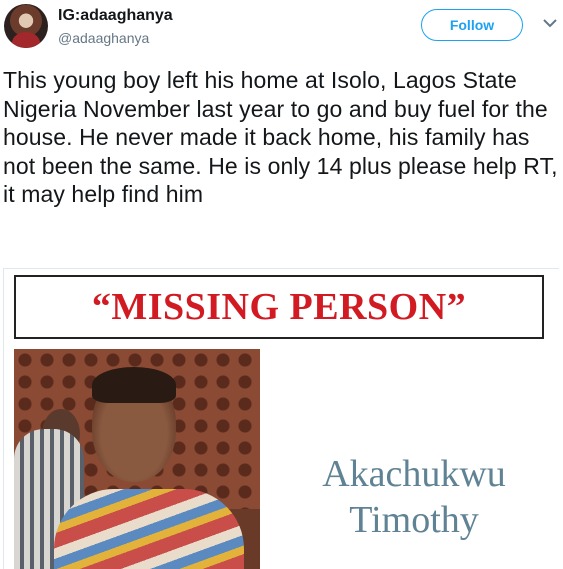 This screenshot has width=563, height=569. Describe the element at coordinates (414, 520) in the screenshot. I see `poster-name-last: Timothy` at that location.